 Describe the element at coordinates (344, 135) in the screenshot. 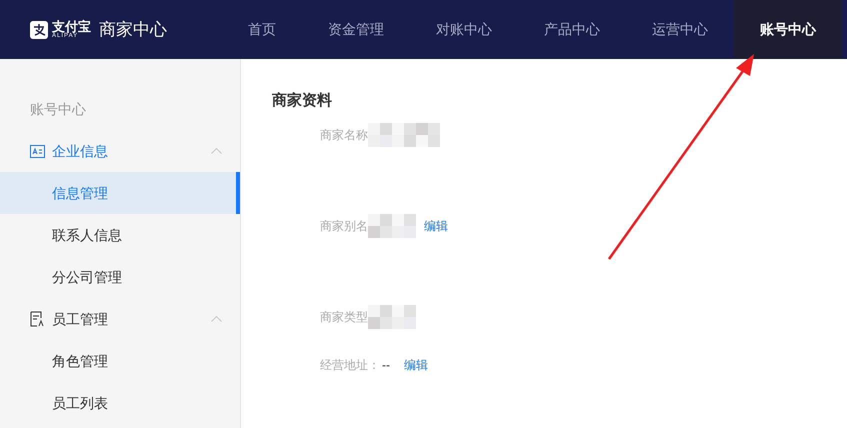

I see `field-label: 商家名称` at that location.